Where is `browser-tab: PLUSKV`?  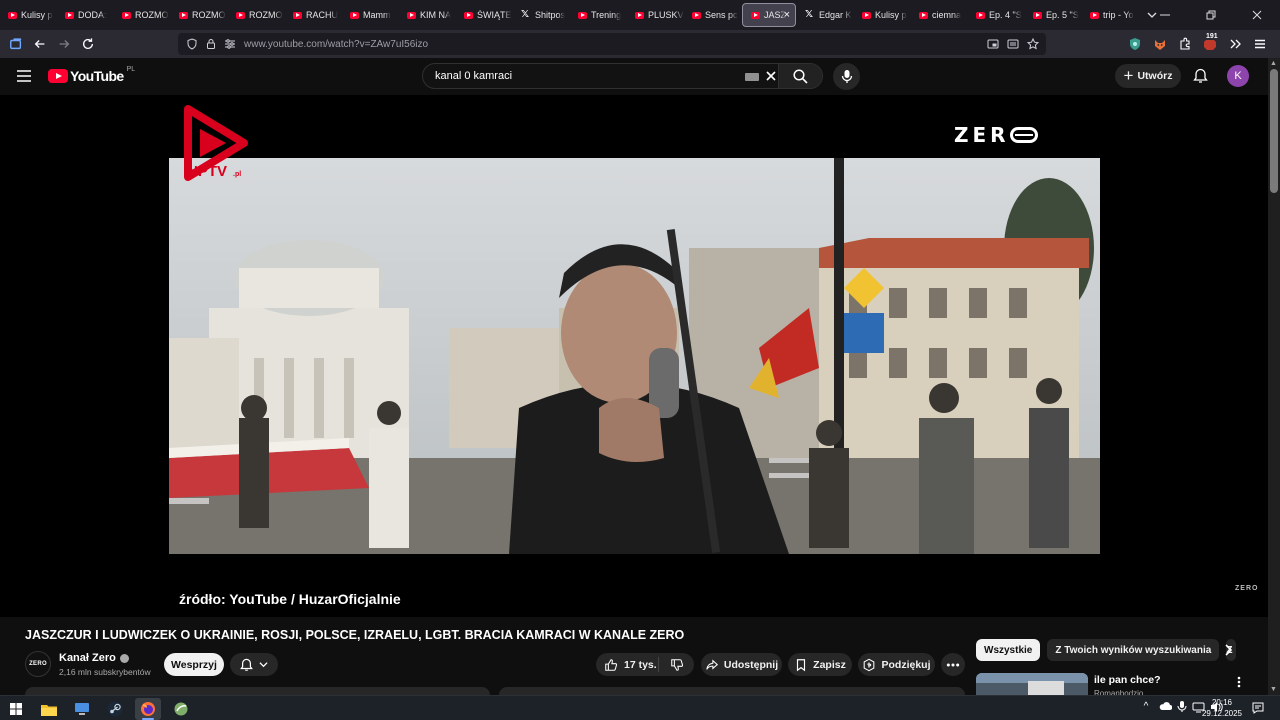 browser-tab: PLUSKV is located at coordinates (655, 15).